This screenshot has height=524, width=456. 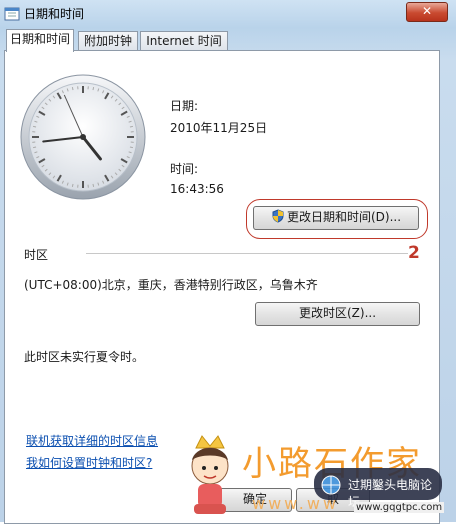 I want to click on tab-additional-clocks: 附加时钟, so click(x=108, y=41).